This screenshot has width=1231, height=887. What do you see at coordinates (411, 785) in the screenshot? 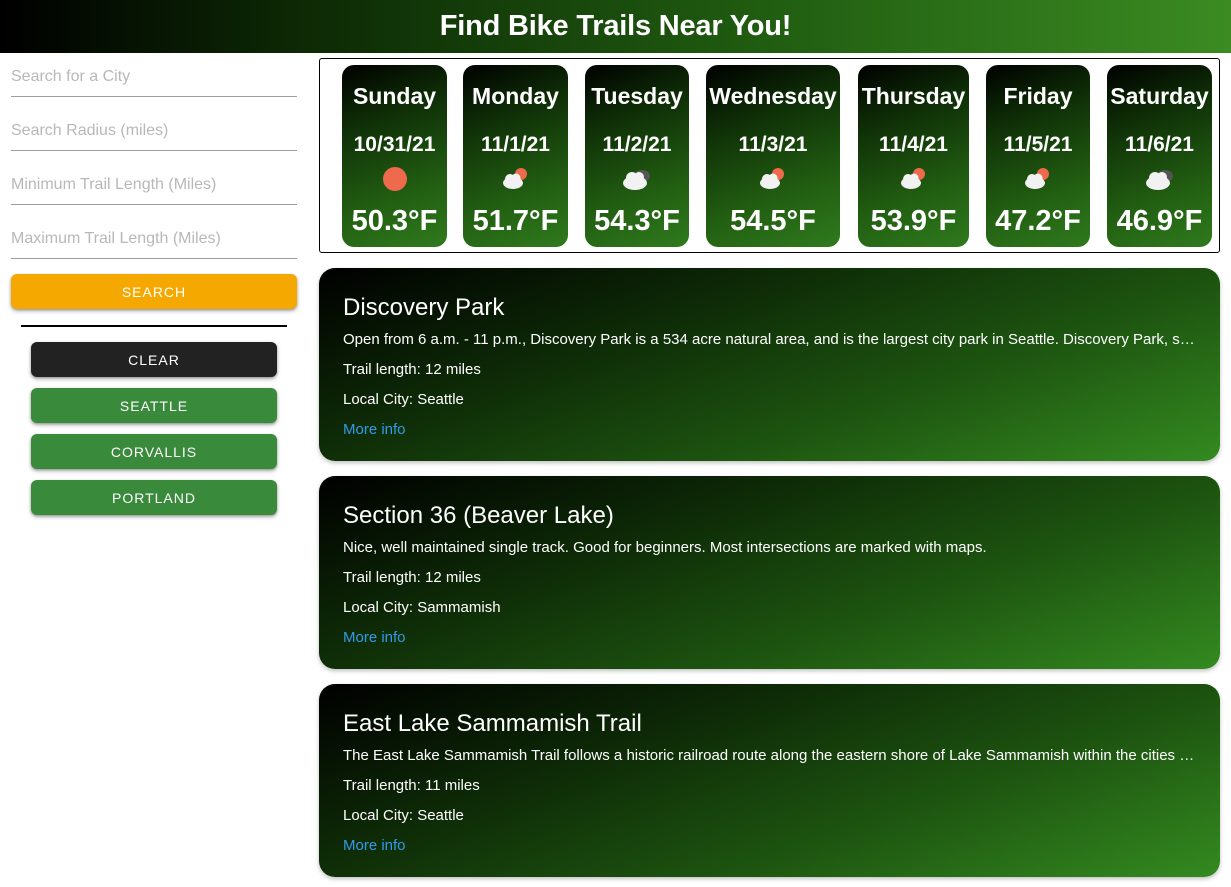
I see `trail-length: Trail length: 11 miles` at bounding box center [411, 785].